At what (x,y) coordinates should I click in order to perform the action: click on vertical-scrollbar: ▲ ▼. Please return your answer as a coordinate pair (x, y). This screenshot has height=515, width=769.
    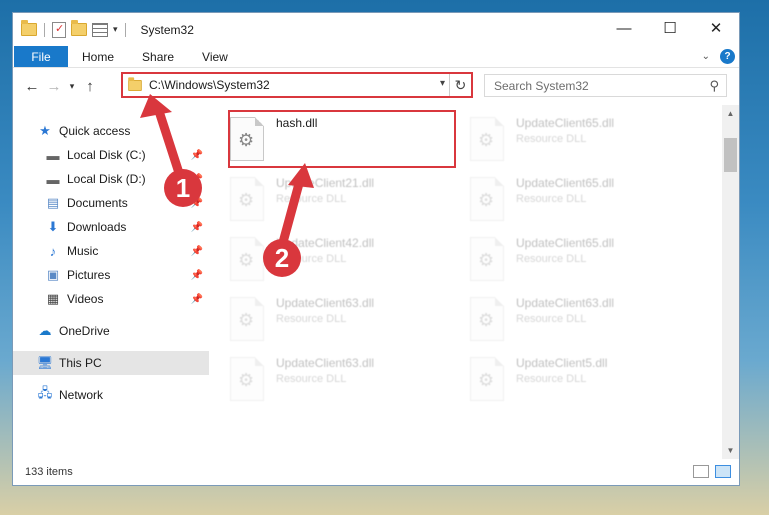
    Looking at the image, I should click on (730, 282).